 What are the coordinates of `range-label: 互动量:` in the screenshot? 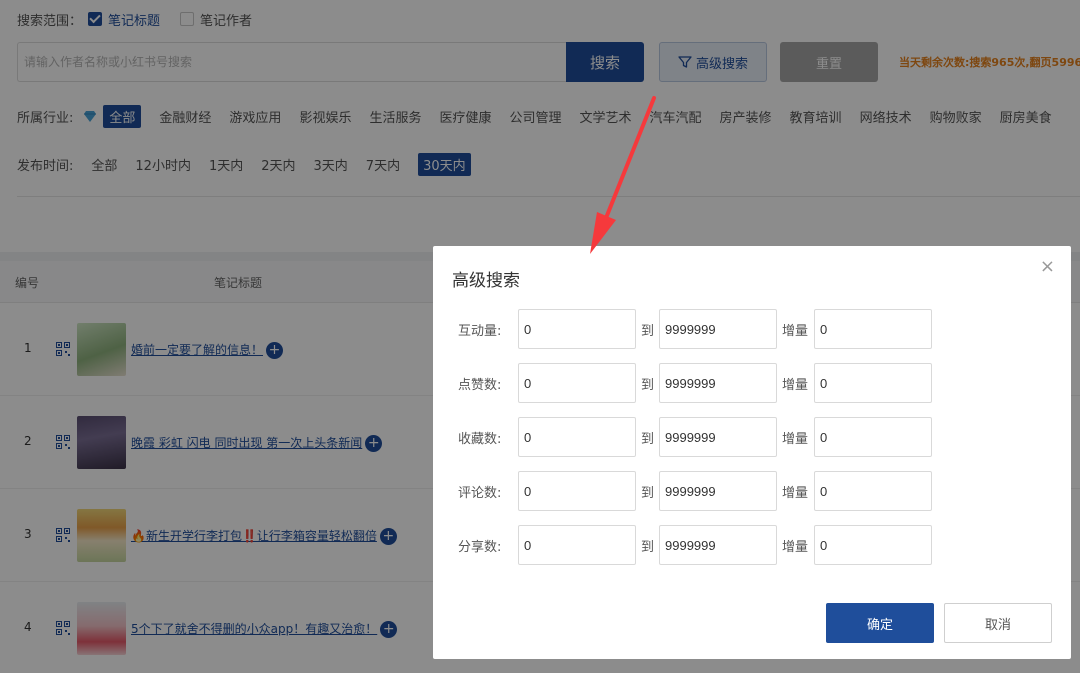 It's located at (480, 331).